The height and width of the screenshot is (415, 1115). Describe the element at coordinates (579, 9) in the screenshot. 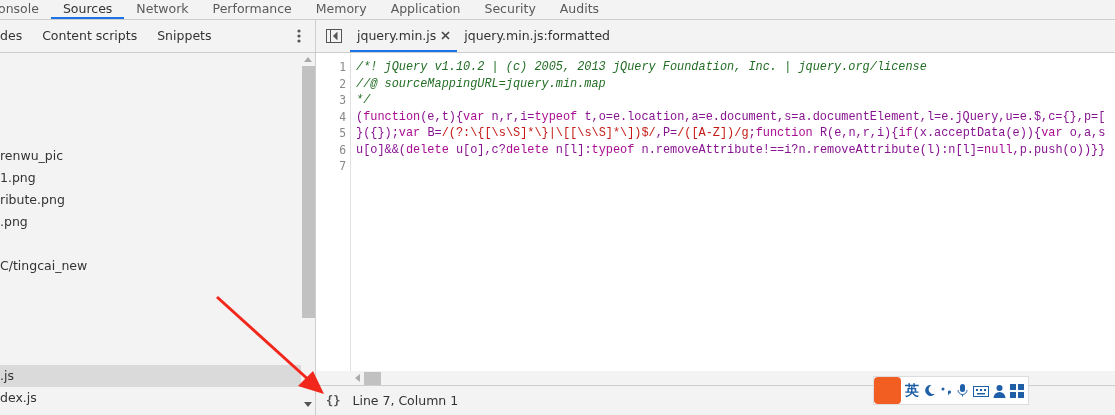

I see `panel-tab: Audits` at that location.